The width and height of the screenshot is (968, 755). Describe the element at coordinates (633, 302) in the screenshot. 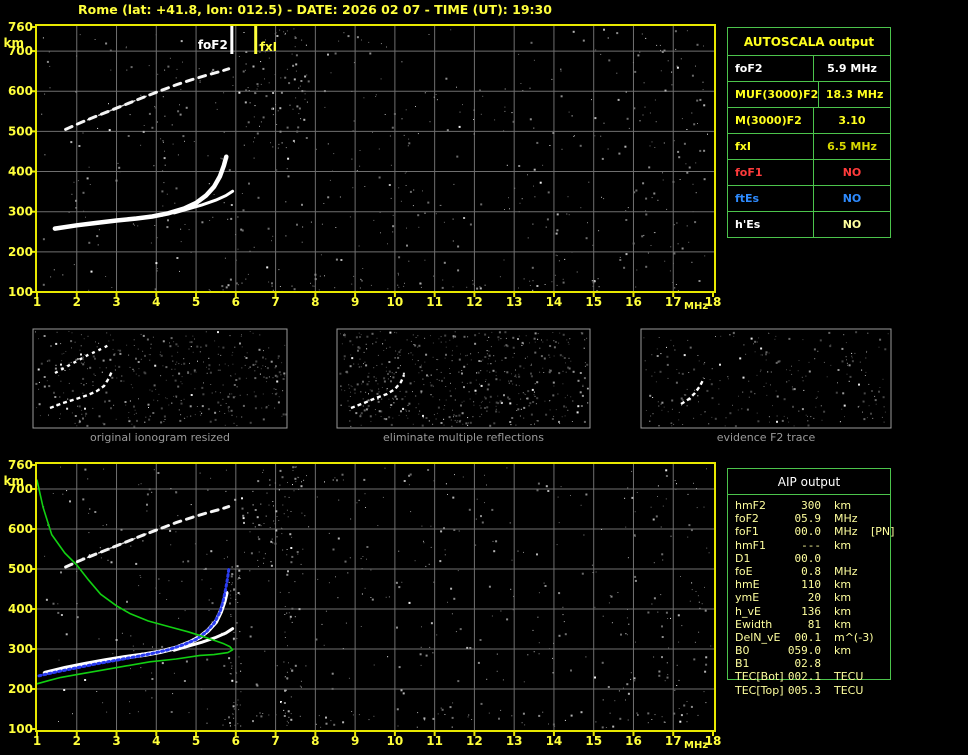

I see `x-tick-label: 16` at that location.